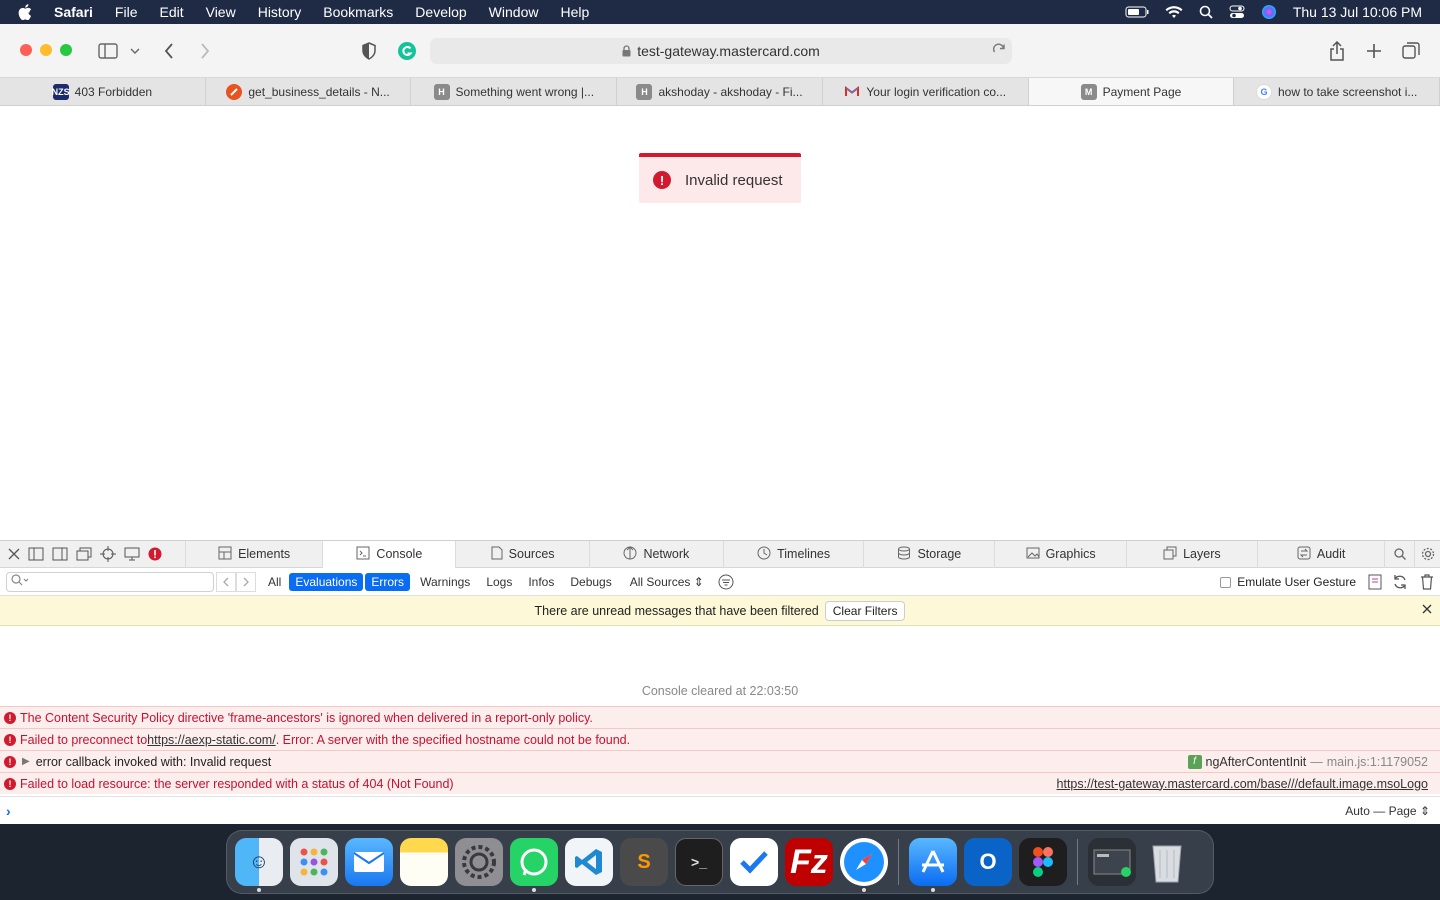  What do you see at coordinates (720, 810) in the screenshot?
I see `console-prompt: › Auto — Page ⇕` at bounding box center [720, 810].